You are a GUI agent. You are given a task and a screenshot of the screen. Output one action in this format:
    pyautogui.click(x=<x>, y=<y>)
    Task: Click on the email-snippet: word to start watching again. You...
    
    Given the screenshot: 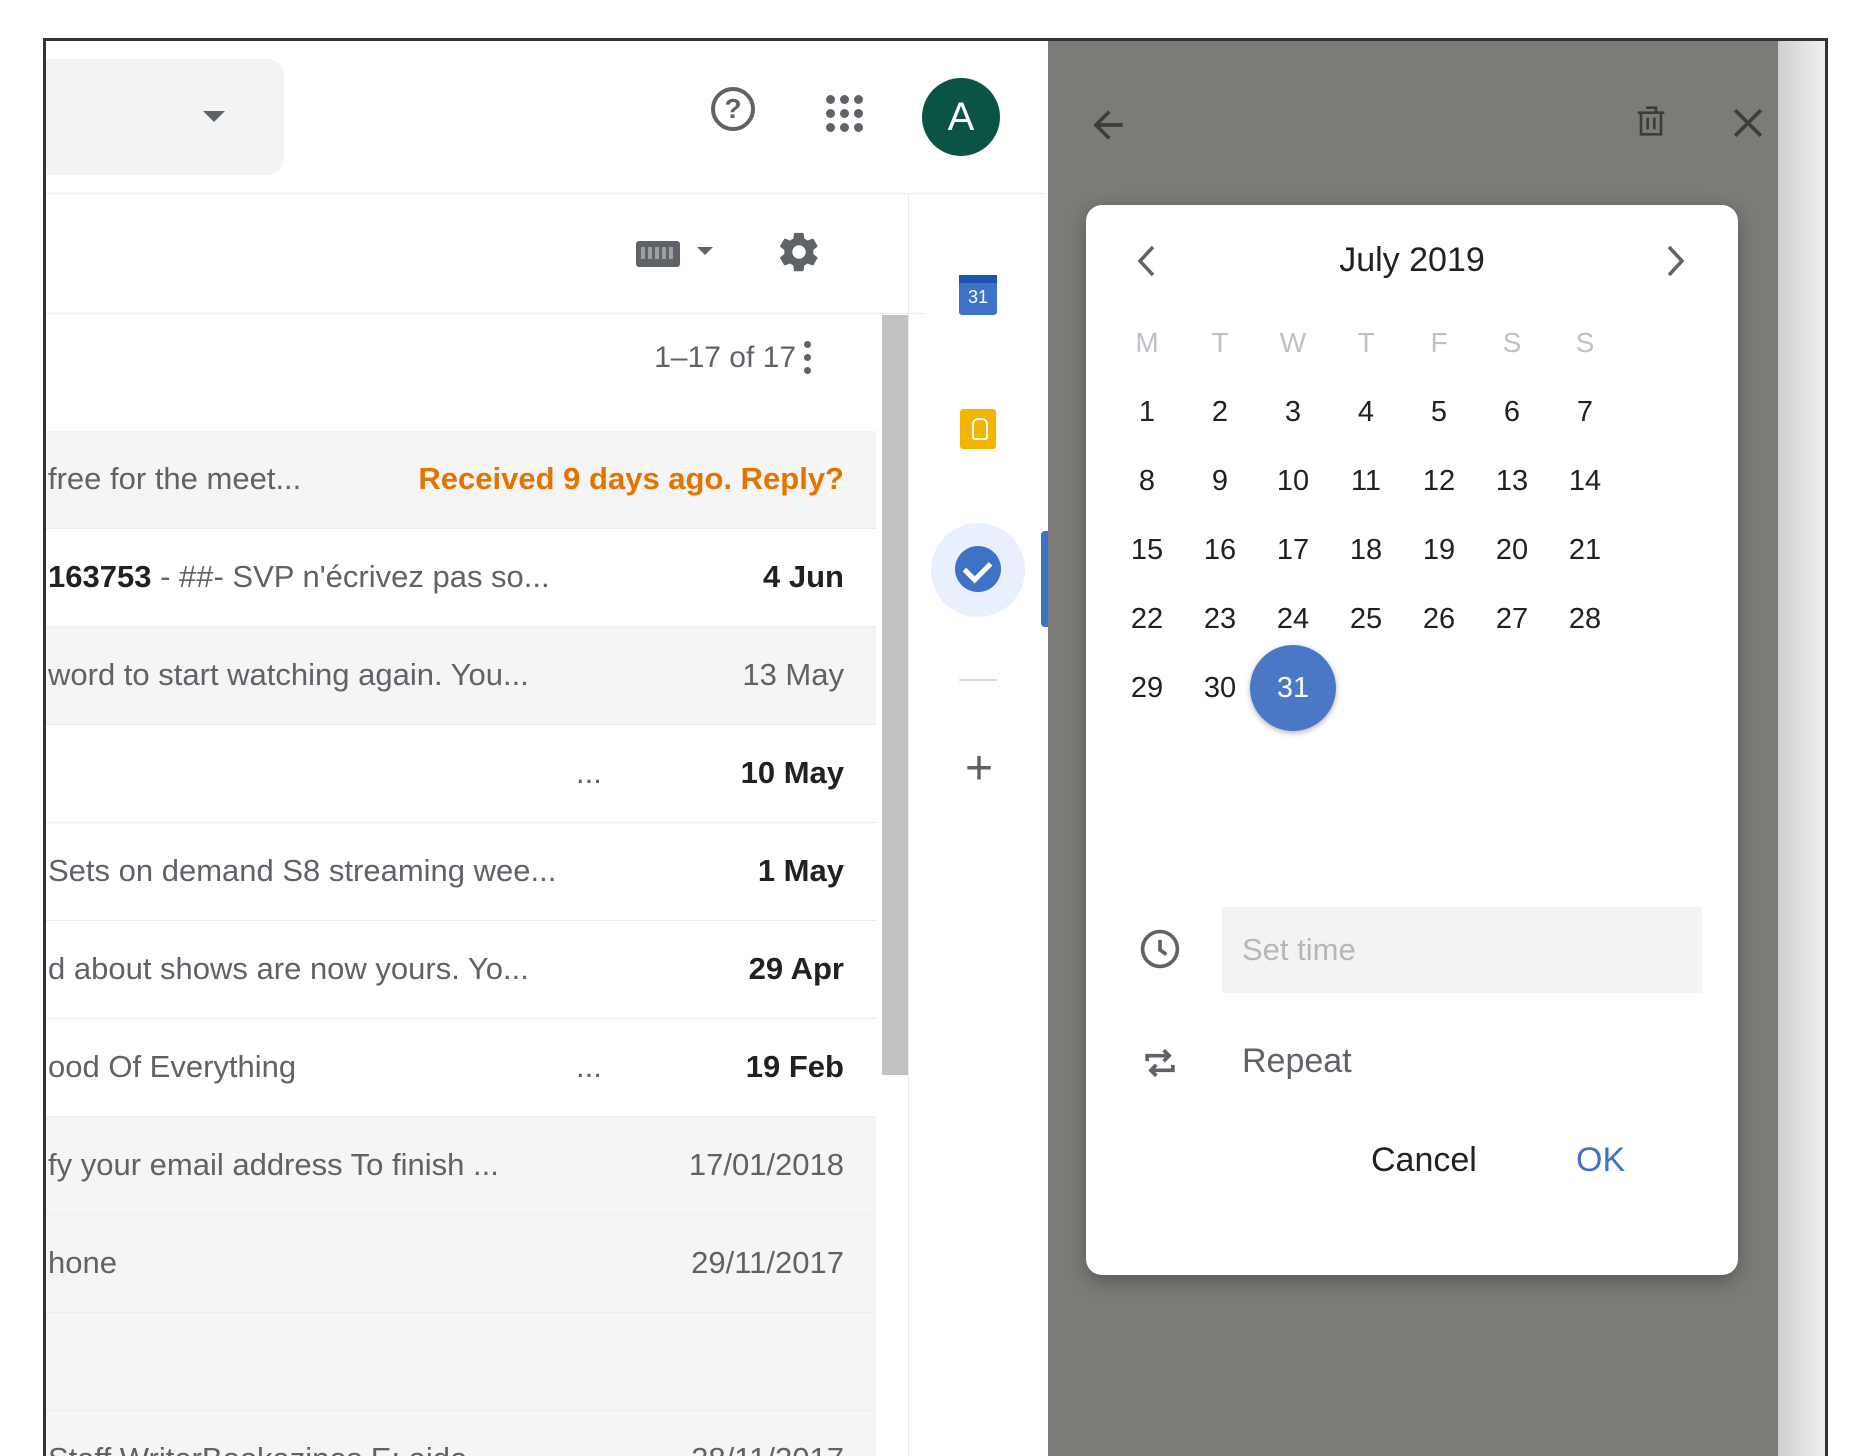 What is the action you would take?
    pyautogui.click(x=328, y=675)
    